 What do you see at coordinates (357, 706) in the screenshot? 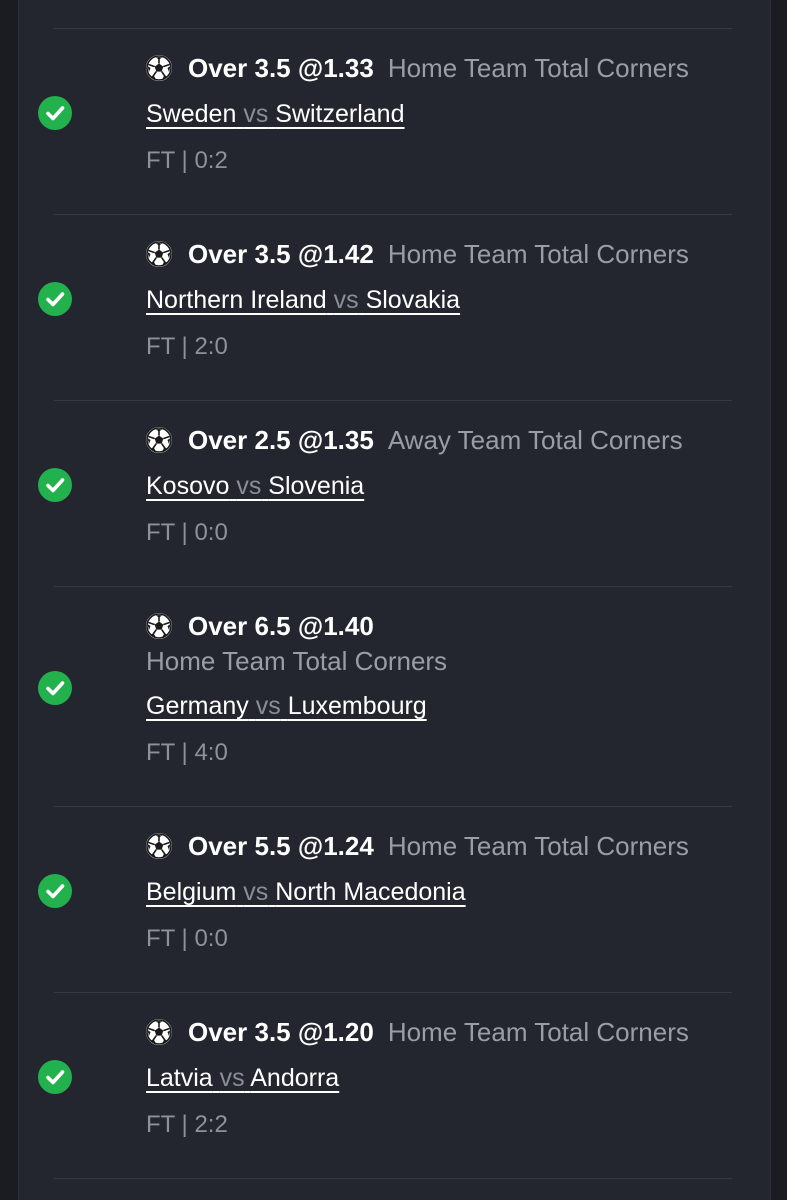
I see `away-team: Luxembourg` at bounding box center [357, 706].